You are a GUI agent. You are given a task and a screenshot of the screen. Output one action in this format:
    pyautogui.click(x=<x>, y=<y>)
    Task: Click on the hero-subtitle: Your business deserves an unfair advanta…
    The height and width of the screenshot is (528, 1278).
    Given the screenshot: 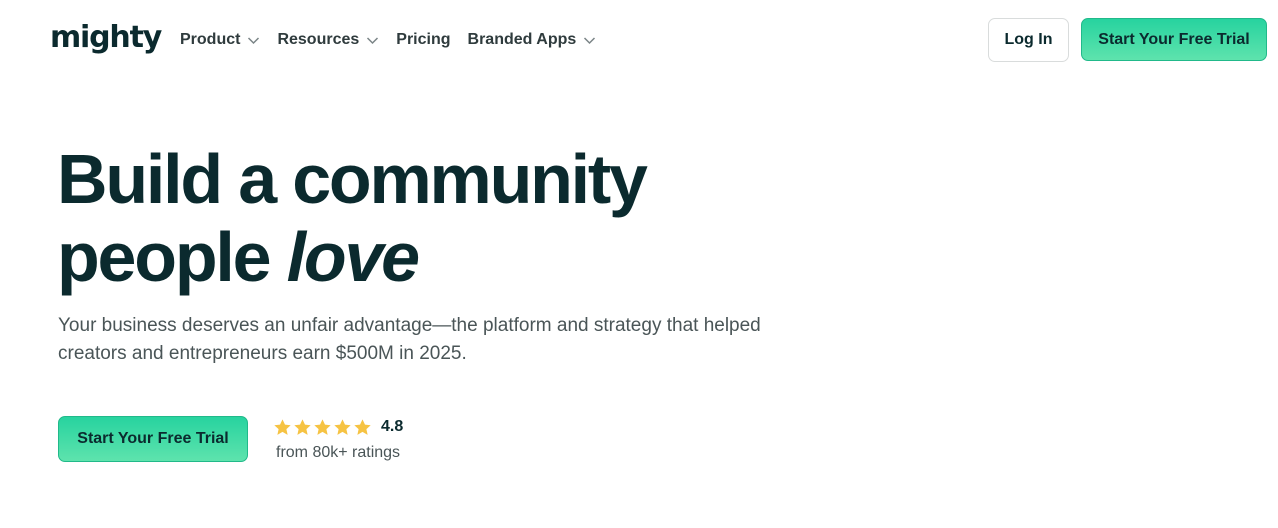 What is the action you would take?
    pyautogui.click(x=409, y=339)
    